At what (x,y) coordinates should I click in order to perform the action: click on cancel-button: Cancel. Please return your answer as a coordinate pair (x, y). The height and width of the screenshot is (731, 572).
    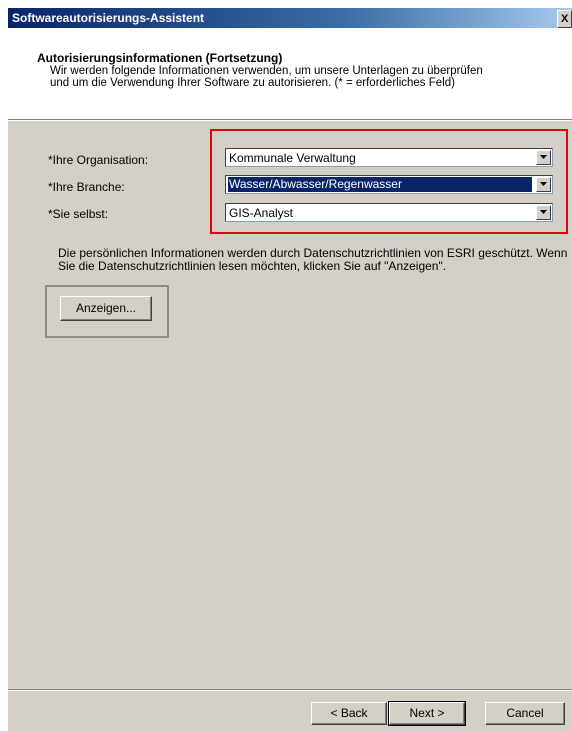
    Looking at the image, I should click on (525, 713).